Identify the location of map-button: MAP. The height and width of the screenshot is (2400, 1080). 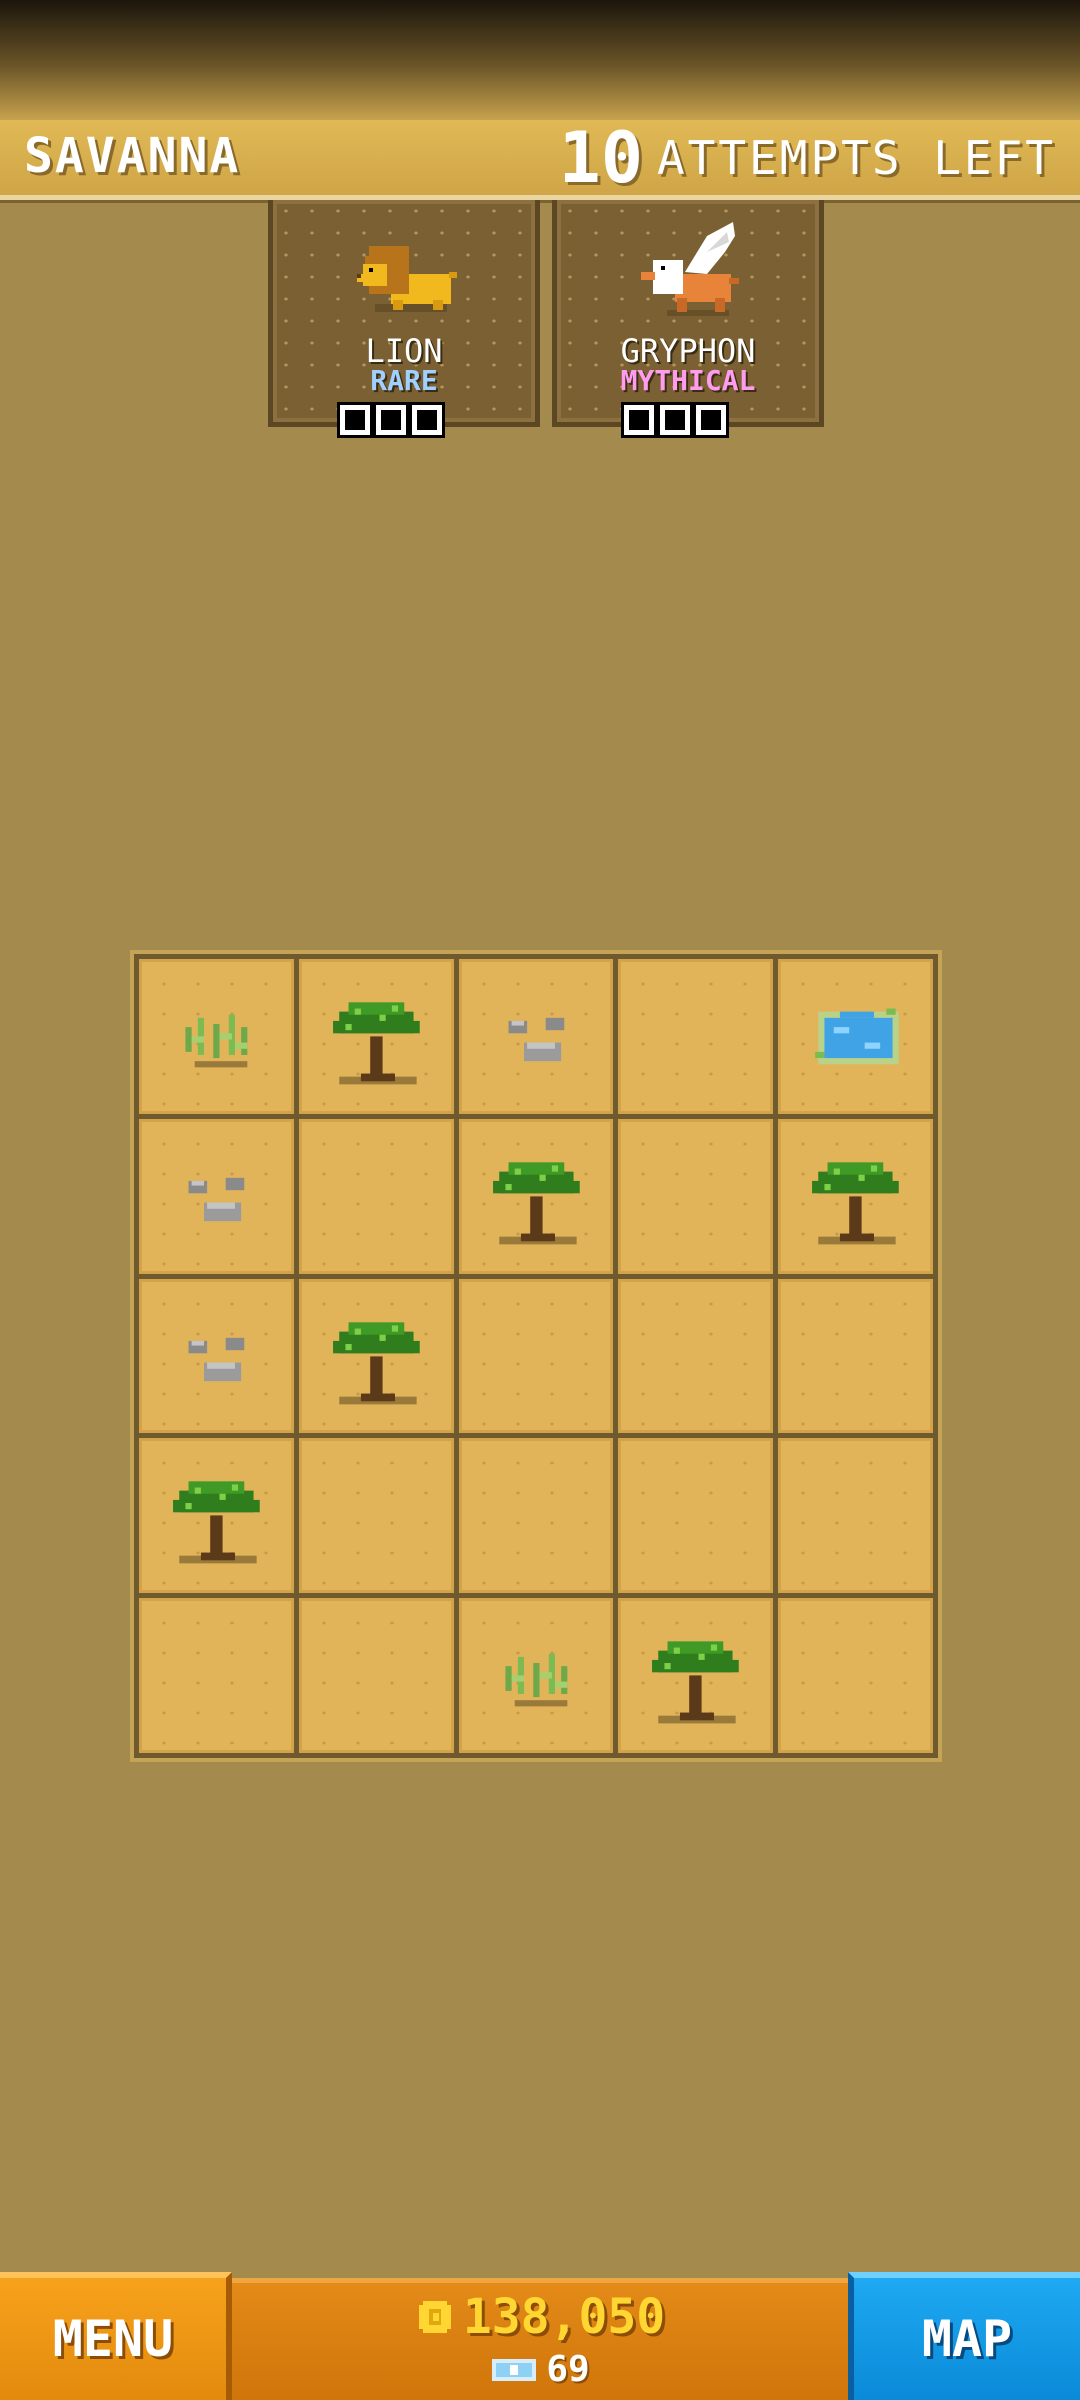
(964, 2336).